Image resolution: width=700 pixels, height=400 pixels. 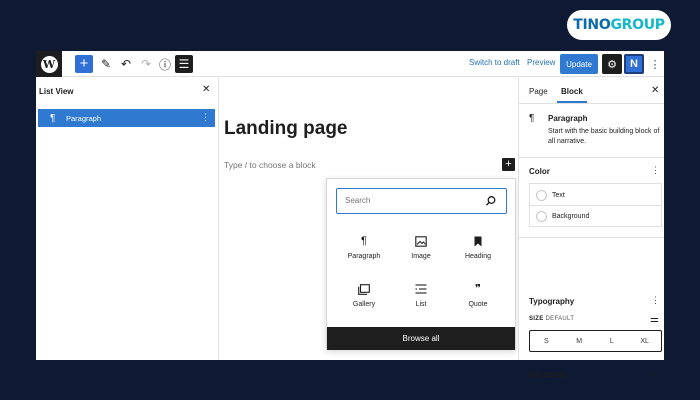 What do you see at coordinates (572, 91) in the screenshot?
I see `tab-block: Block` at bounding box center [572, 91].